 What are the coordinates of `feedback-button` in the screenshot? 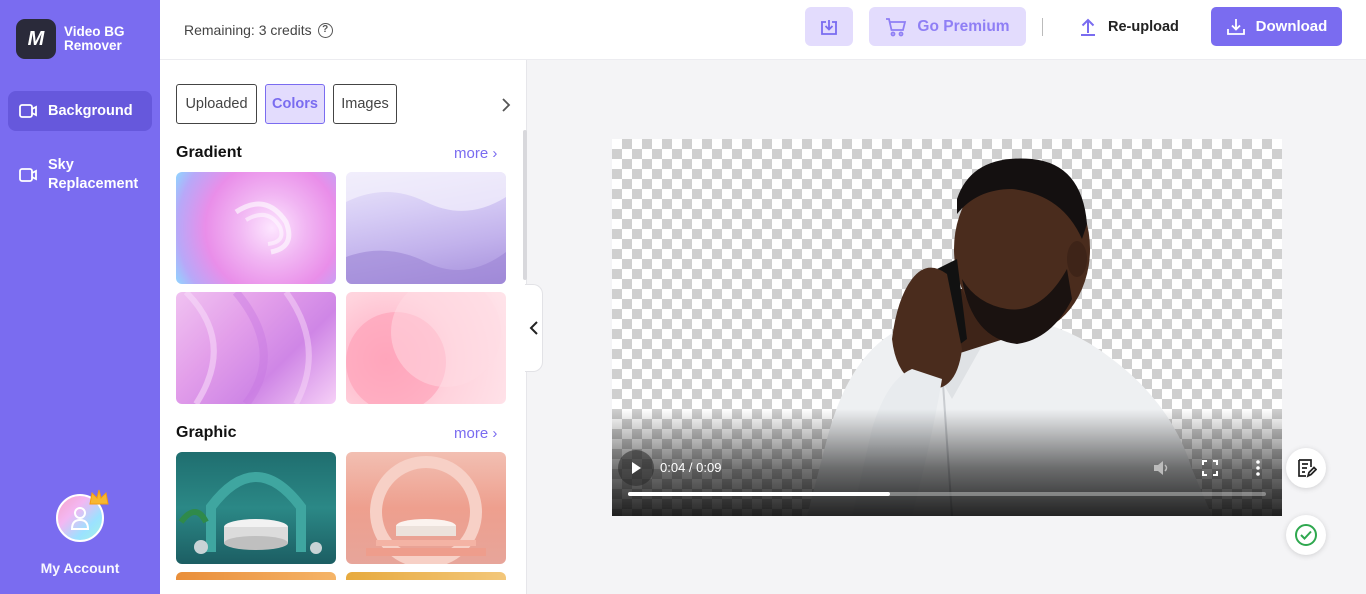 It's located at (1306, 468).